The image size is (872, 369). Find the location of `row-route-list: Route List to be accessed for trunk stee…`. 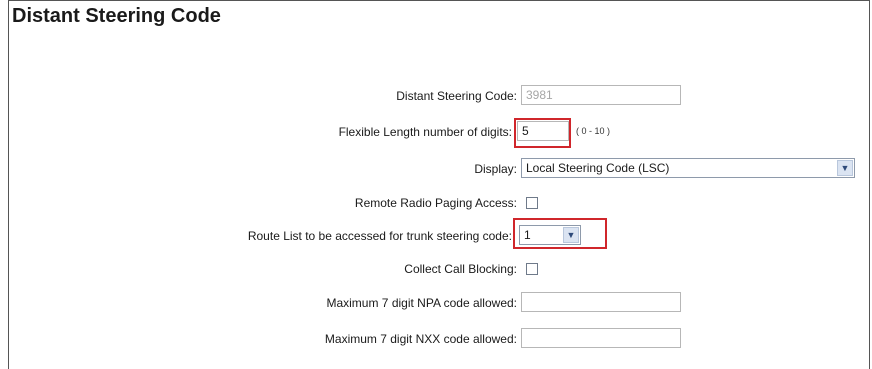

row-route-list: Route List to be accessed for trunk stee… is located at coordinates (436, 236).